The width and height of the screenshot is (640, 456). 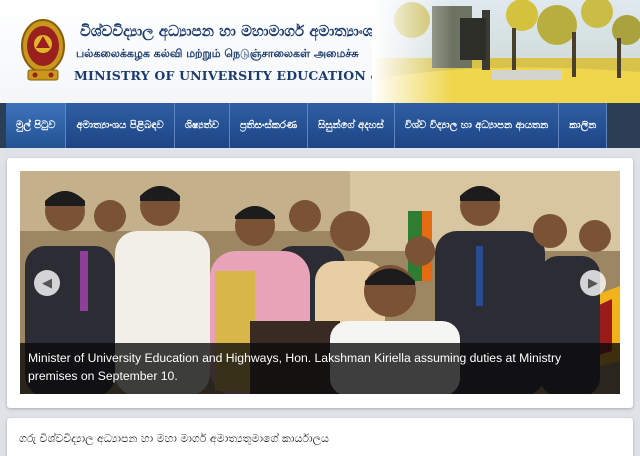 What do you see at coordinates (351, 125) in the screenshot?
I see `nav-item-student-opinions: සිසුන්ගේ අදහස්` at bounding box center [351, 125].